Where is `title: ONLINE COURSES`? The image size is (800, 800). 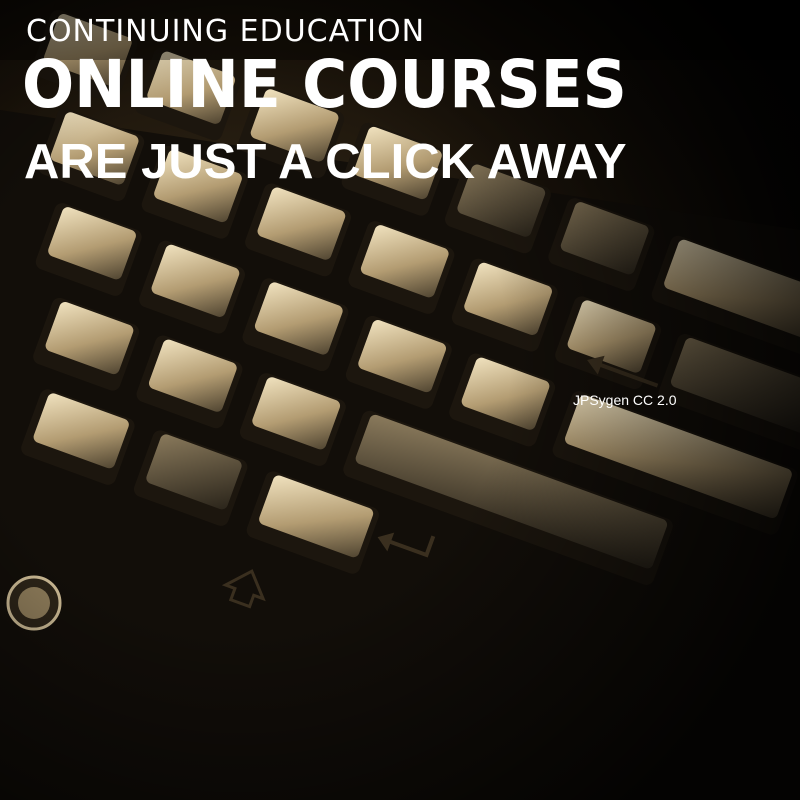 title: ONLINE COURSES is located at coordinates (324, 84).